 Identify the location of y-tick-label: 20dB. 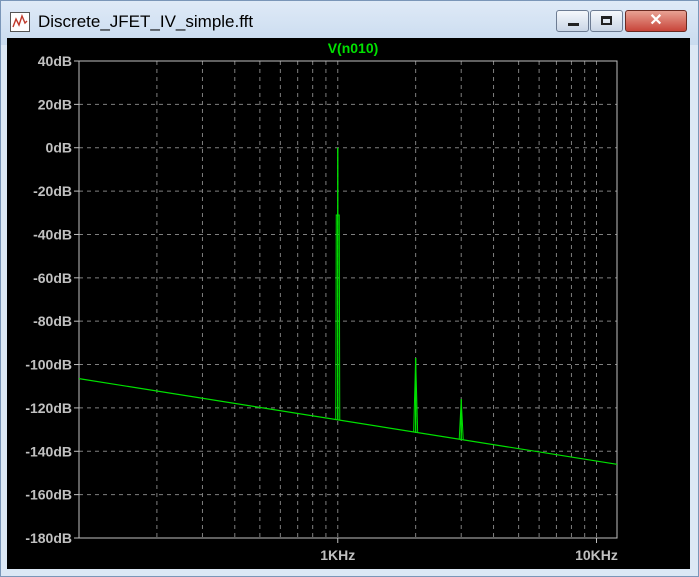
(55, 104).